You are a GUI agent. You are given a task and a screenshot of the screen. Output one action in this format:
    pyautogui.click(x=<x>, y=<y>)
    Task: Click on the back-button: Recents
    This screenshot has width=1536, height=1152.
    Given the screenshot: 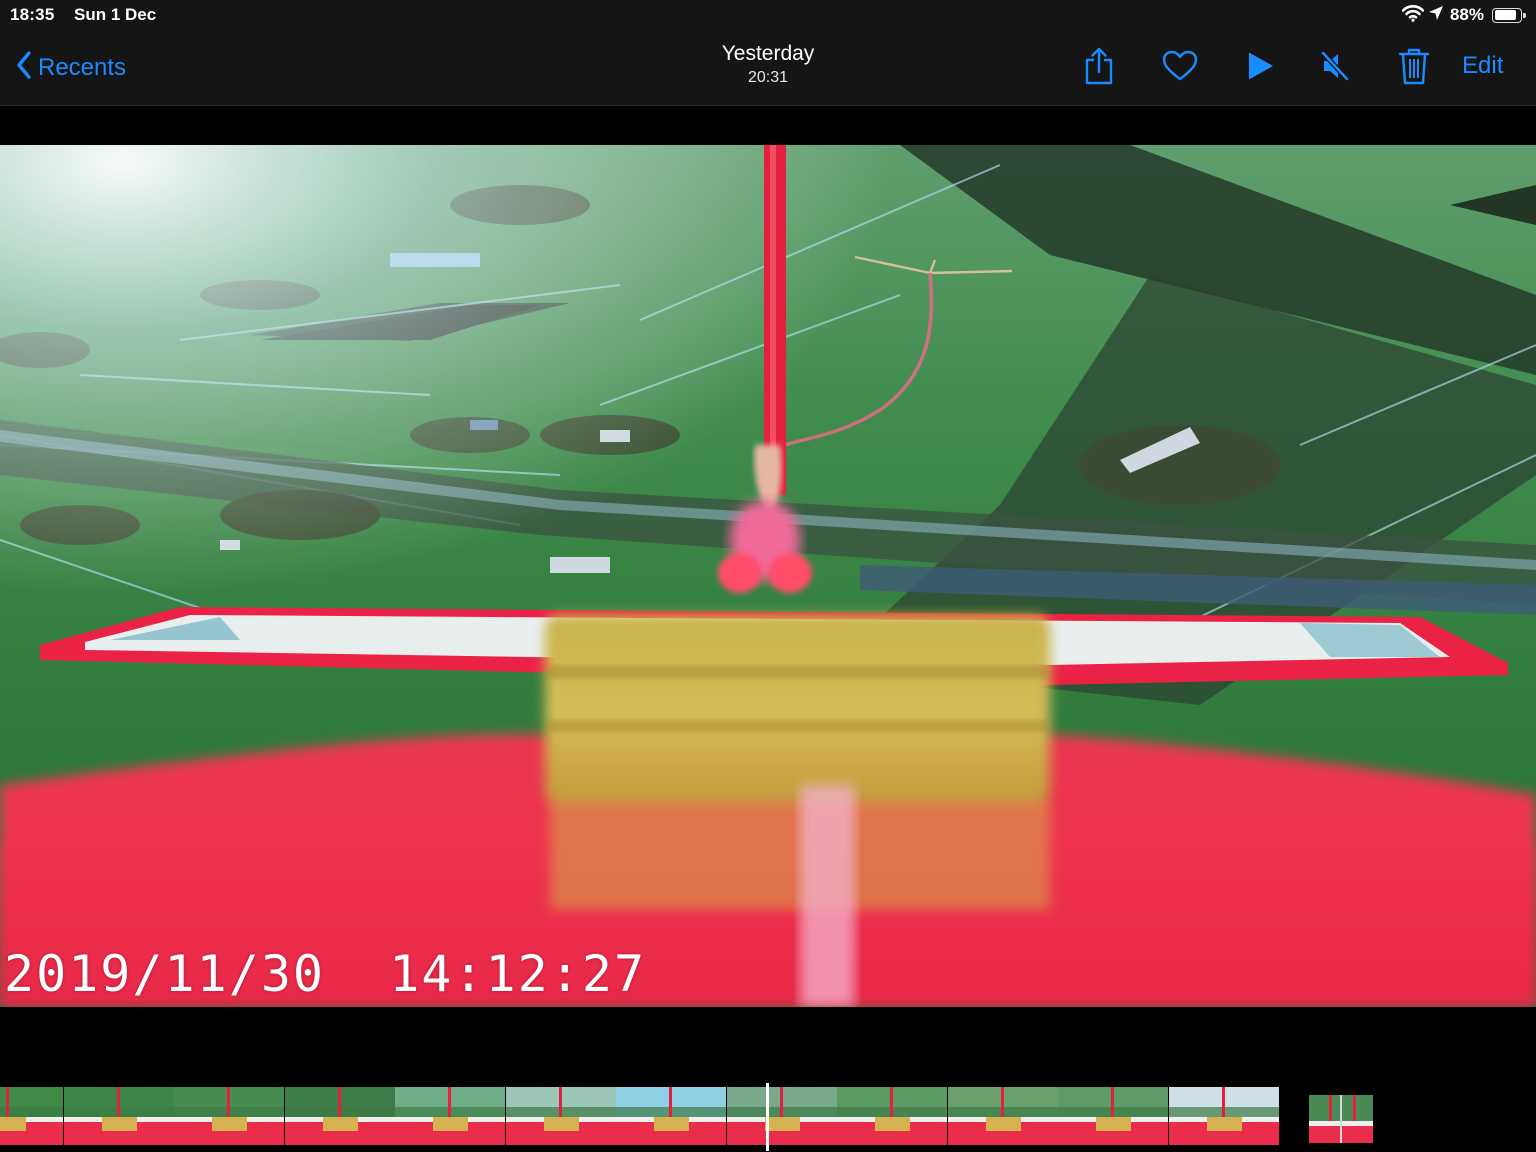 What is the action you would take?
    pyautogui.click(x=71, y=67)
    